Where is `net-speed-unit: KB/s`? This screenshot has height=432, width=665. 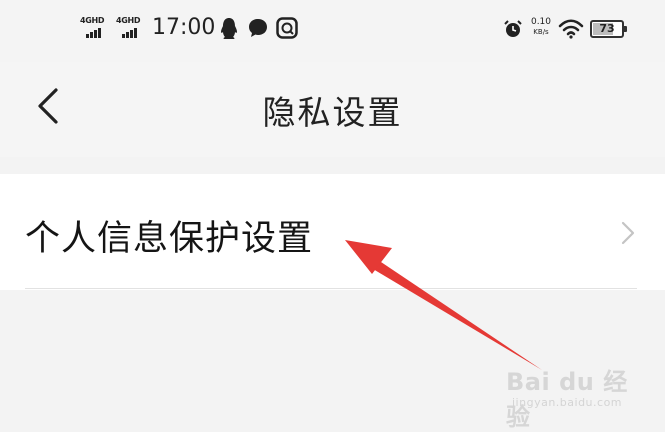 net-speed-unit: KB/s is located at coordinates (541, 32).